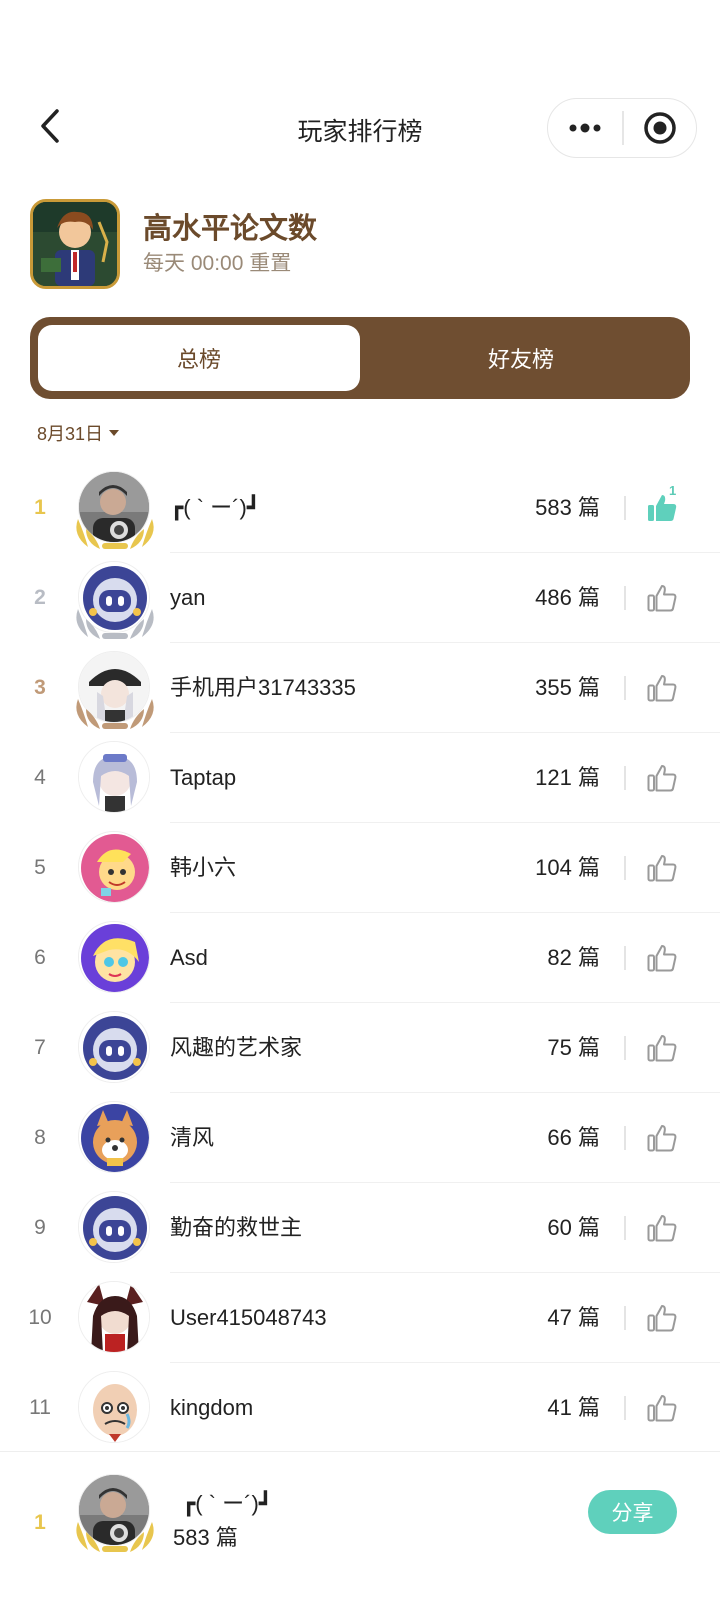 The height and width of the screenshot is (1600, 720). I want to click on player-name: Asd, so click(189, 957).